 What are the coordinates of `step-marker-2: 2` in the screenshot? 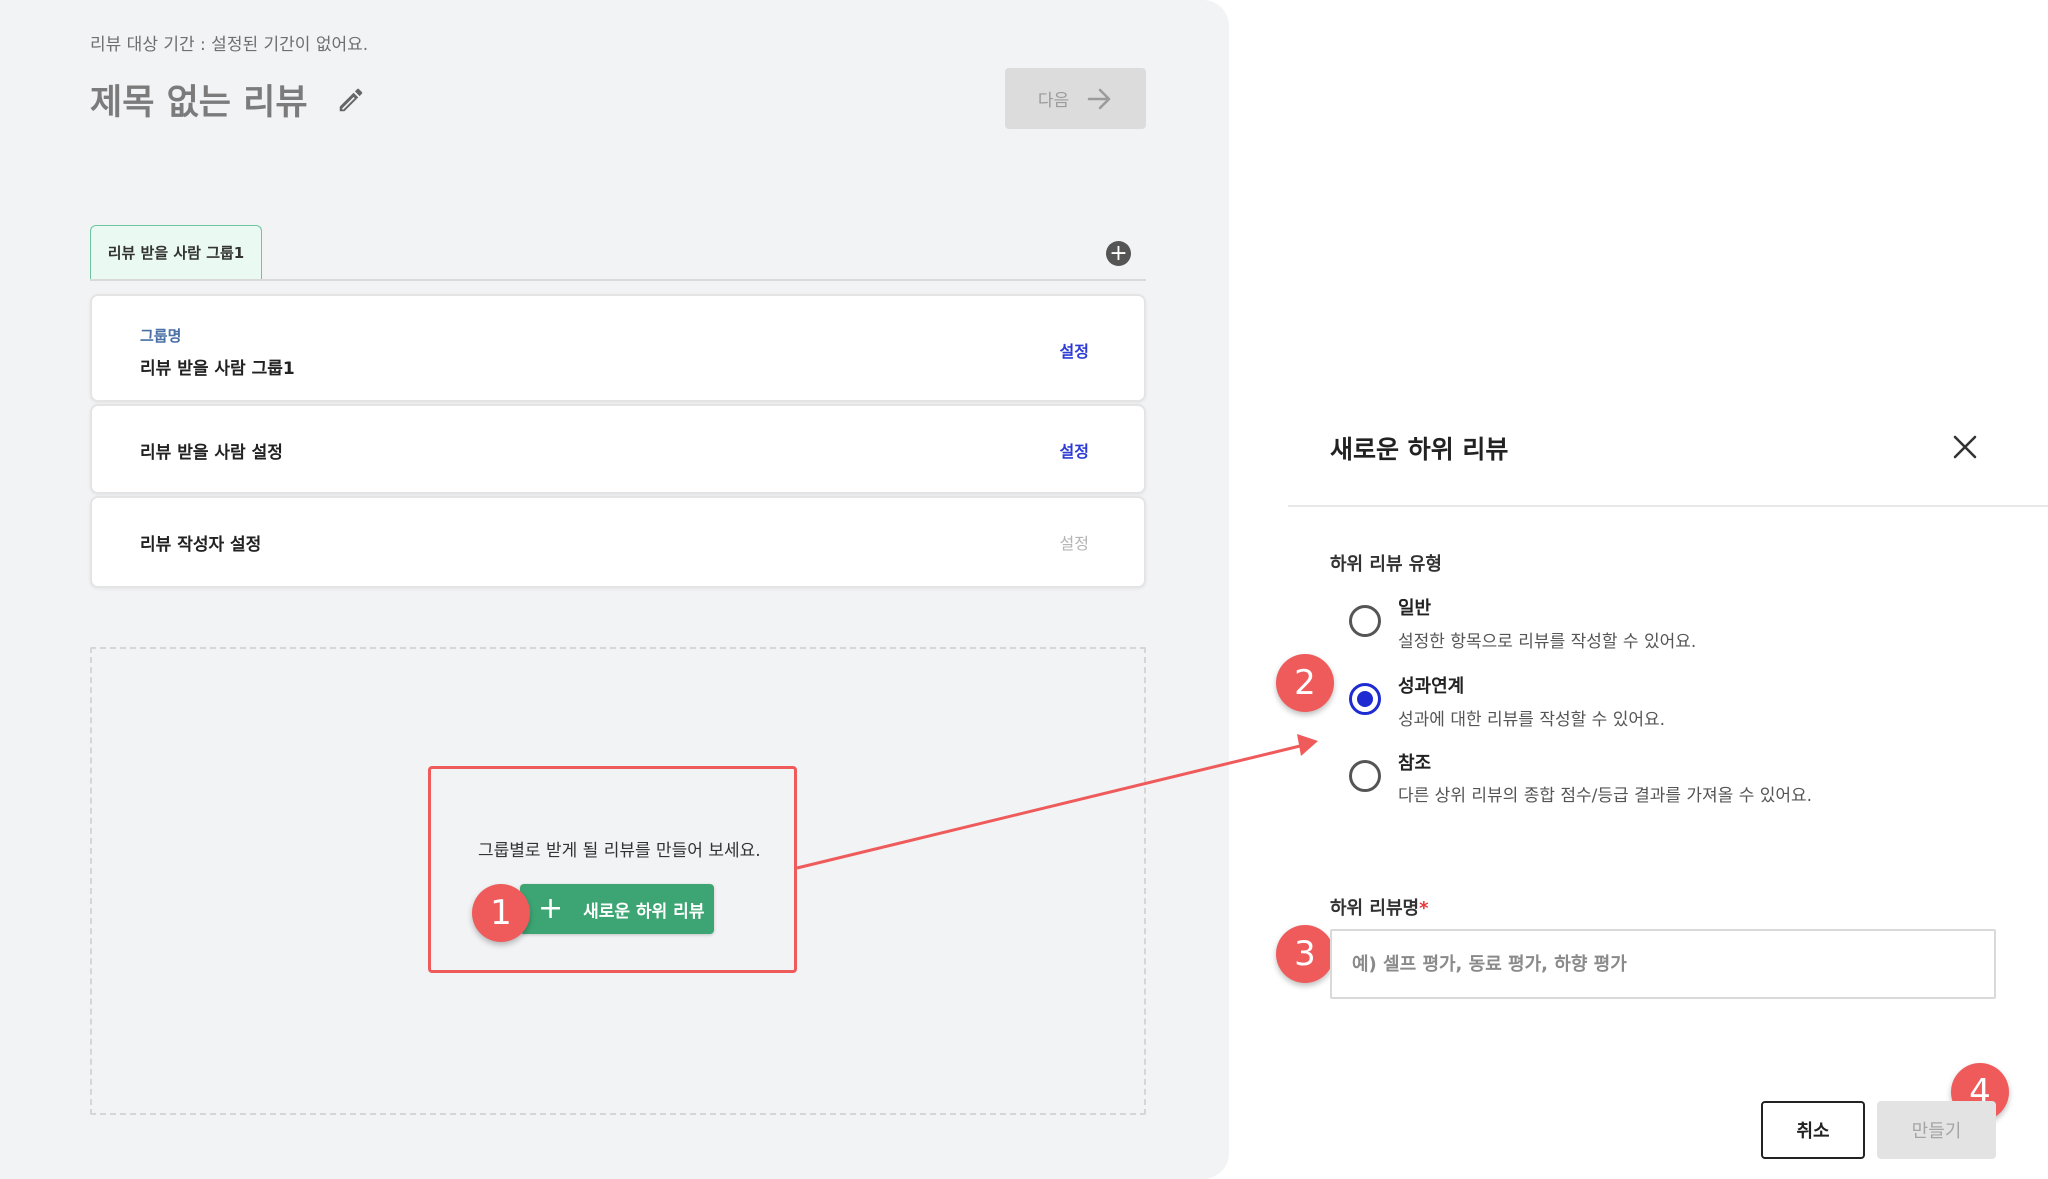 It's located at (1305, 683).